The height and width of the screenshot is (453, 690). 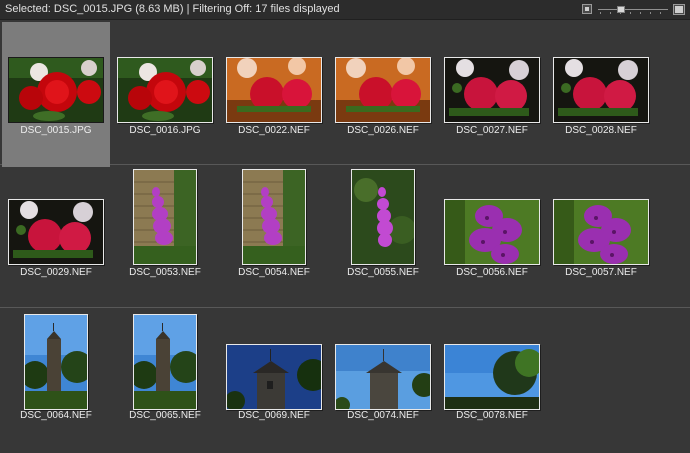 I want to click on thumbnail-filename: DSC_0016.JPG, so click(x=165, y=130).